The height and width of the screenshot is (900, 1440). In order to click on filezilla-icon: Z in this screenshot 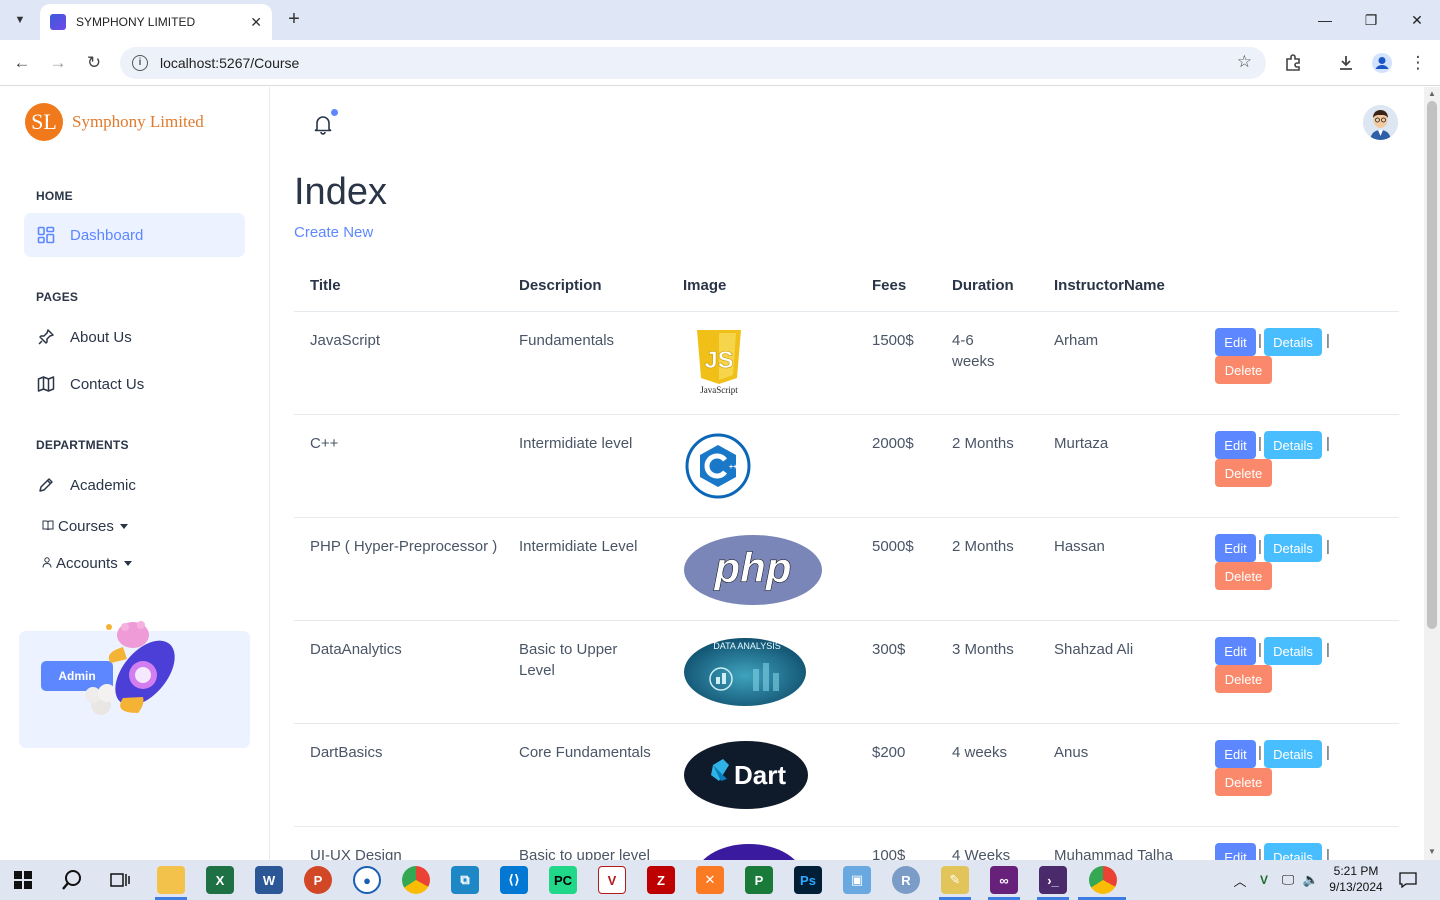, I will do `click(661, 880)`.